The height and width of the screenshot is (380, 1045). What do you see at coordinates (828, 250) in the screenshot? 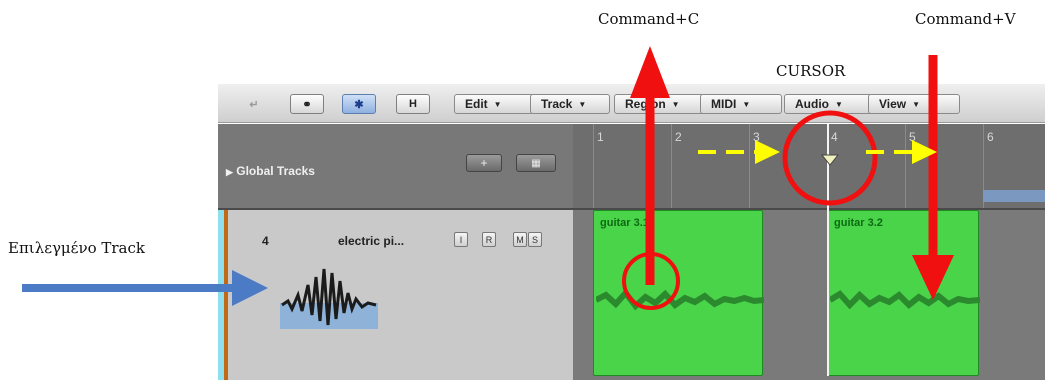
I see `playhead-line` at bounding box center [828, 250].